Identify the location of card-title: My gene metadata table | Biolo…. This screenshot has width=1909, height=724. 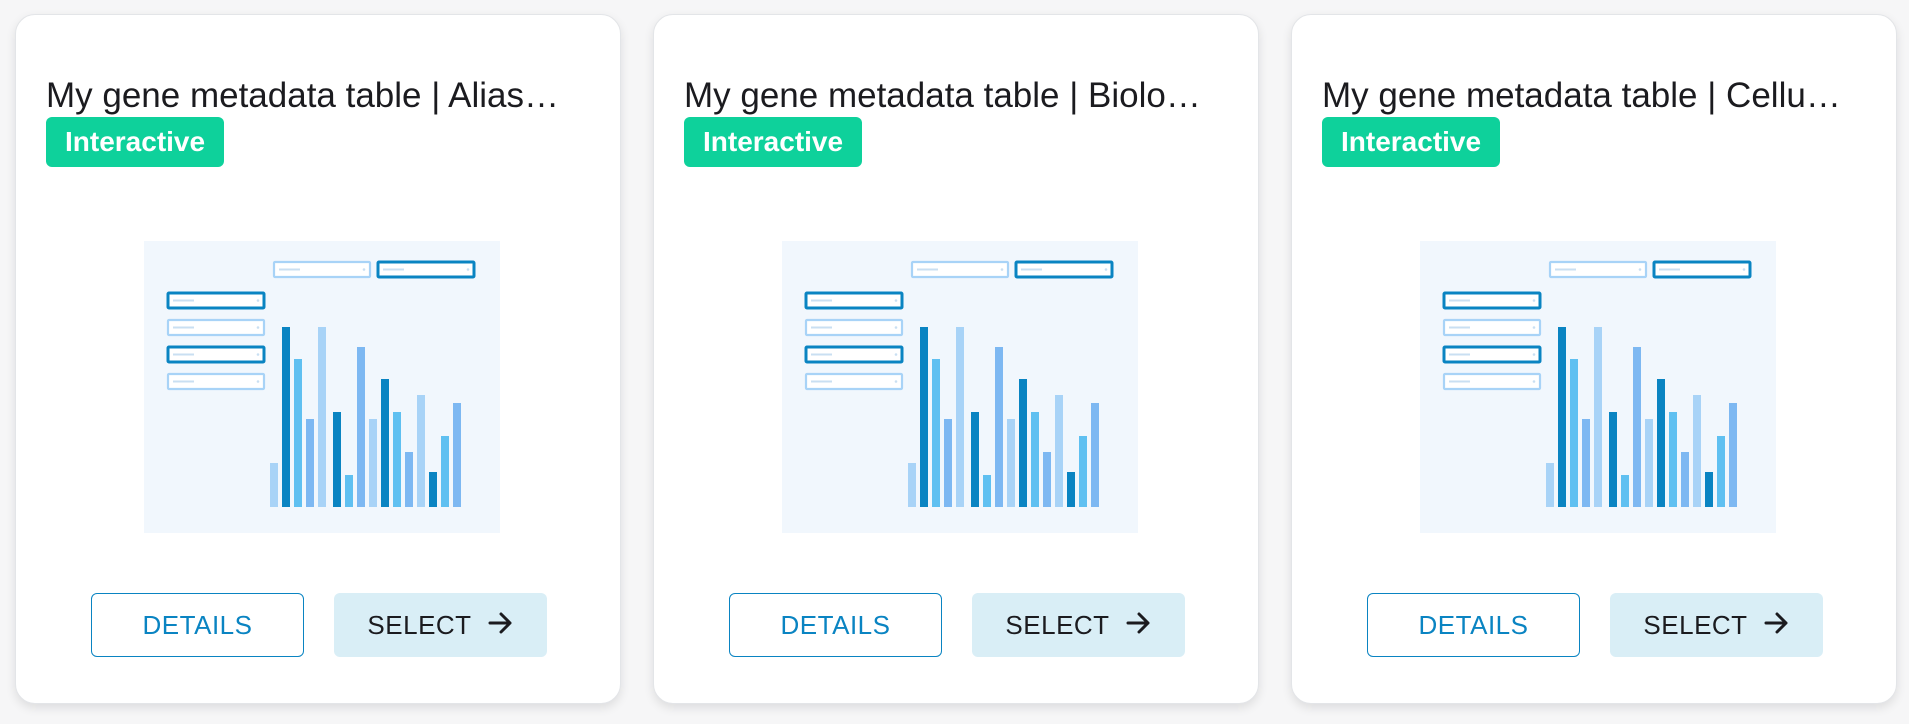
(942, 95).